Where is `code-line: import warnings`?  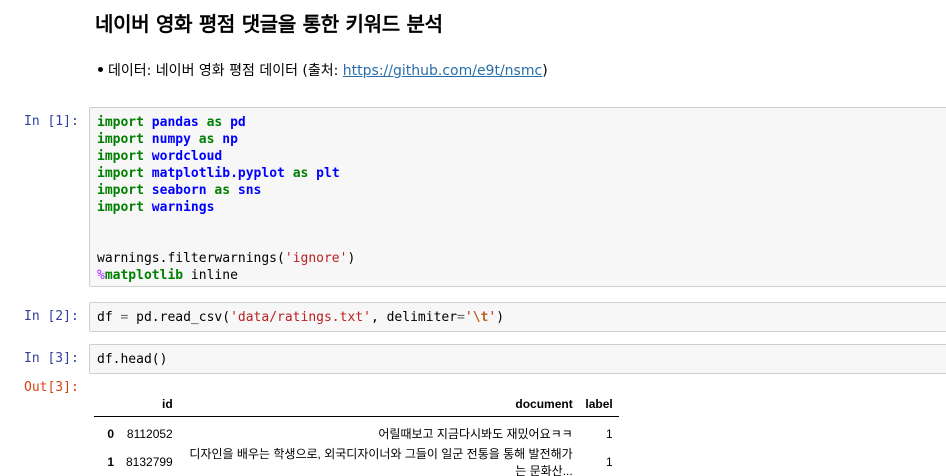
code-line: import warnings is located at coordinates (156, 207).